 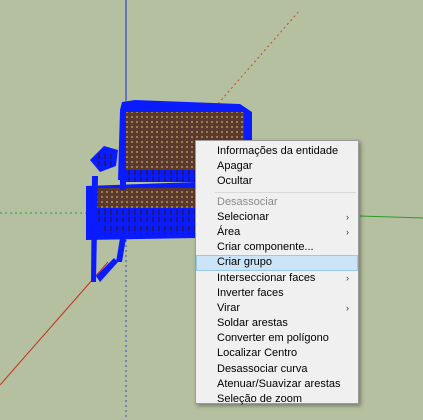 I want to click on menu-item-label: Área, so click(x=229, y=231).